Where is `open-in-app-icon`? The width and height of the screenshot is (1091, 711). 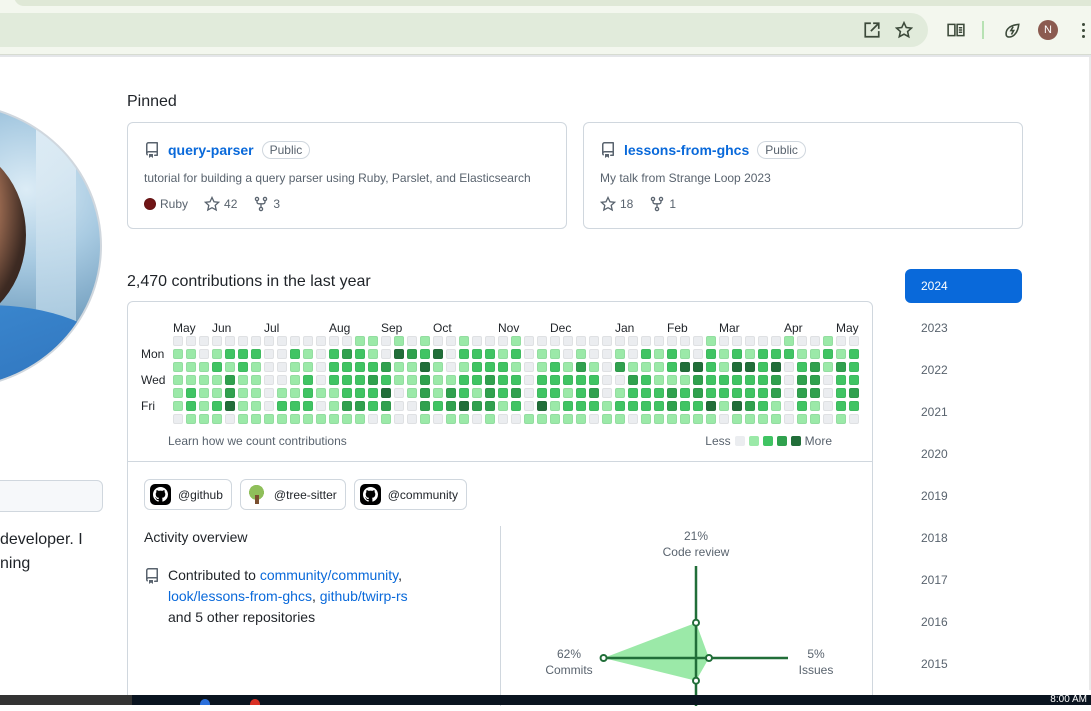 open-in-app-icon is located at coordinates (872, 30).